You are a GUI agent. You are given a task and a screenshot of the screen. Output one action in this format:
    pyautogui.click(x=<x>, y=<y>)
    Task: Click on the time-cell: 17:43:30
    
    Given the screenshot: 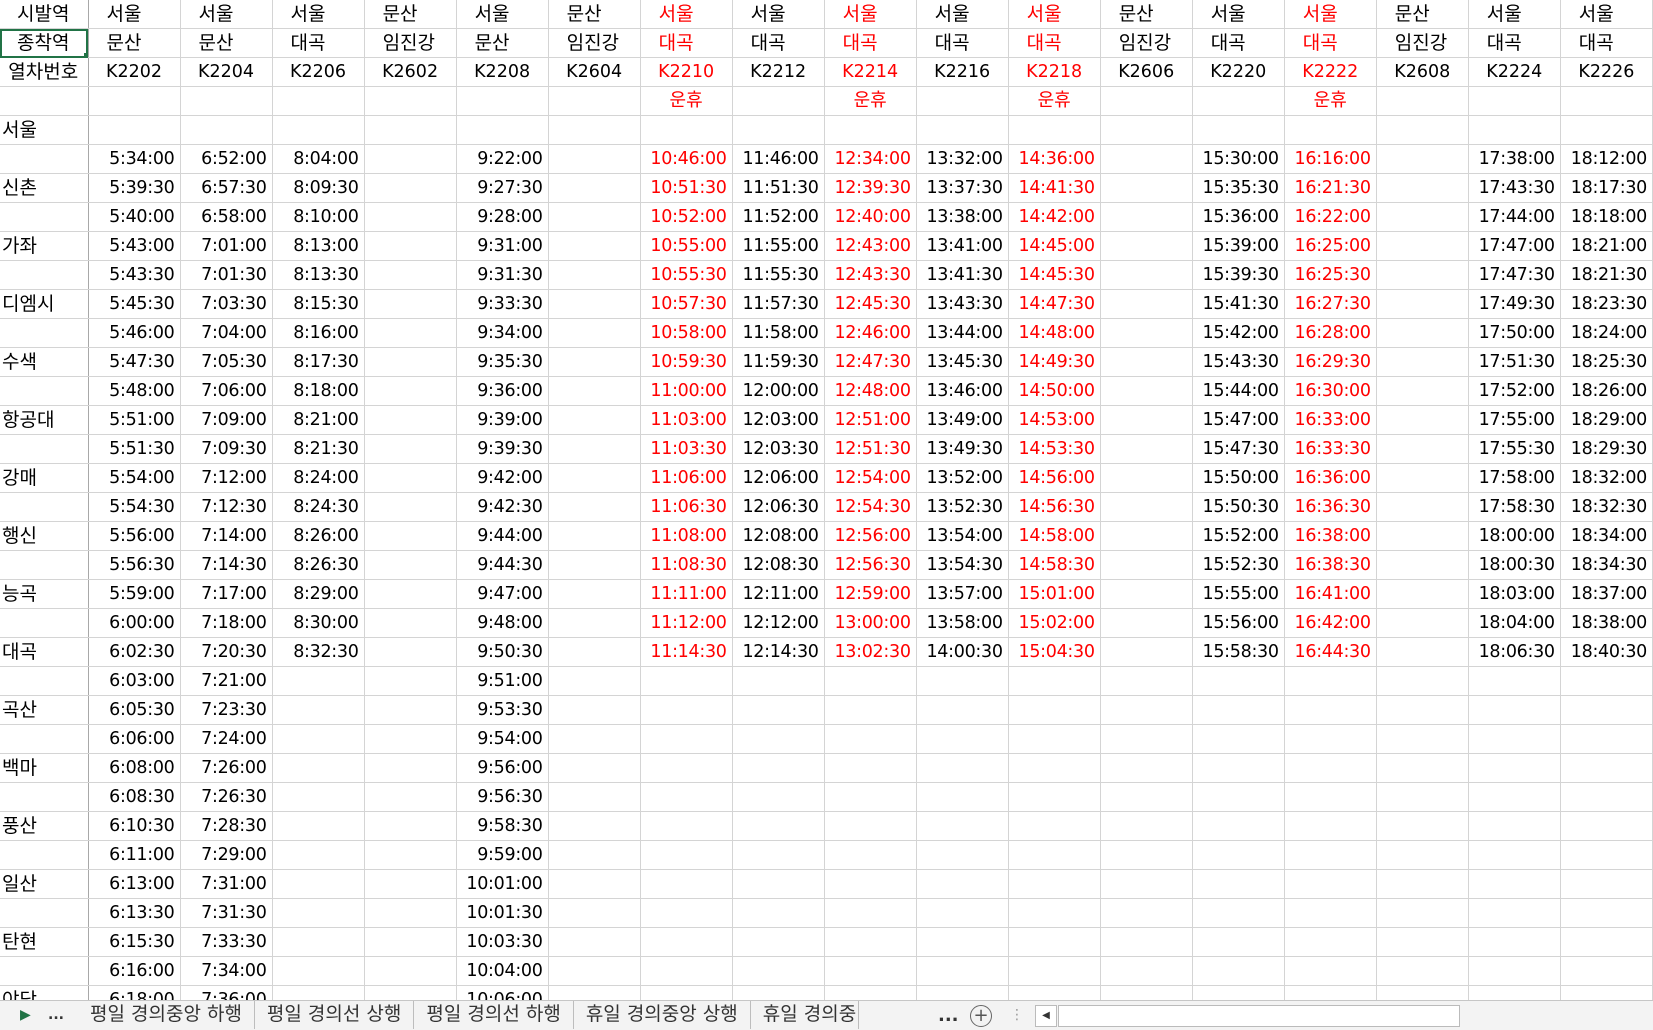 What is the action you would take?
    pyautogui.click(x=1514, y=188)
    